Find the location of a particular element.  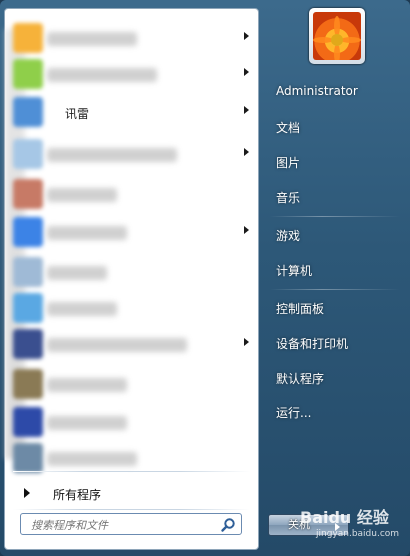

devices-printers-link: 设备和打印机 is located at coordinates (312, 343).